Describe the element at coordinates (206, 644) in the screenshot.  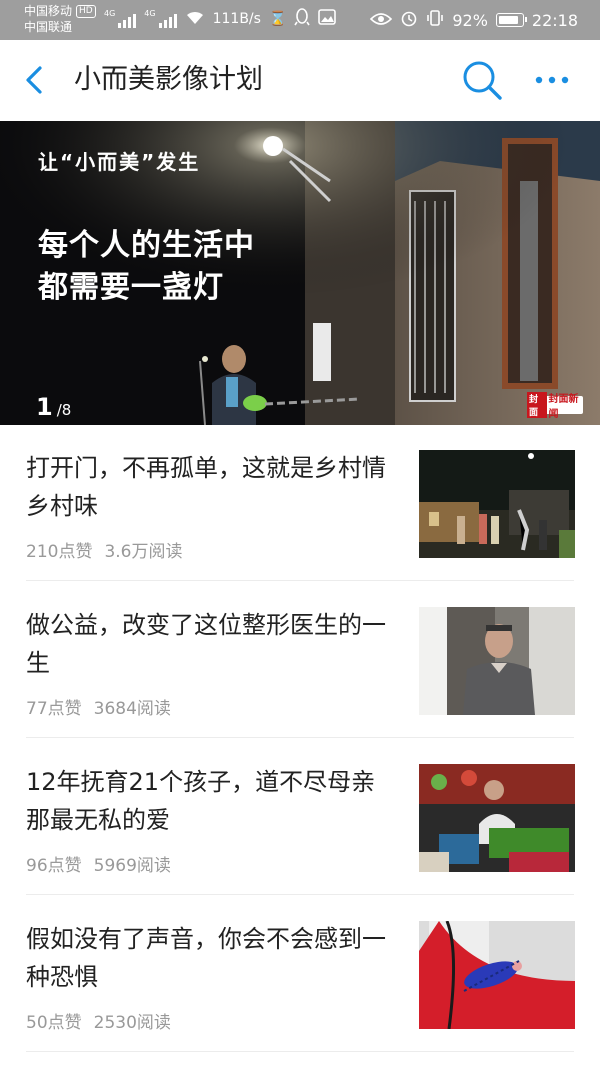
I see `article-title: 做公益，改变了这位整形医生的一生` at that location.